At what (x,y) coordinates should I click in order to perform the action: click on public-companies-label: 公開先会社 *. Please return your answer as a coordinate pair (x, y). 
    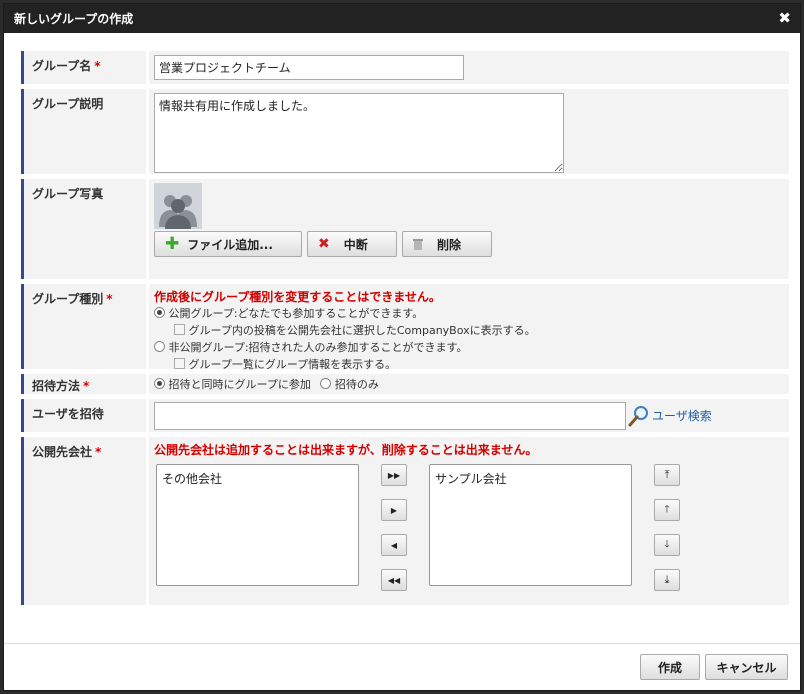
    Looking at the image, I should click on (83, 521).